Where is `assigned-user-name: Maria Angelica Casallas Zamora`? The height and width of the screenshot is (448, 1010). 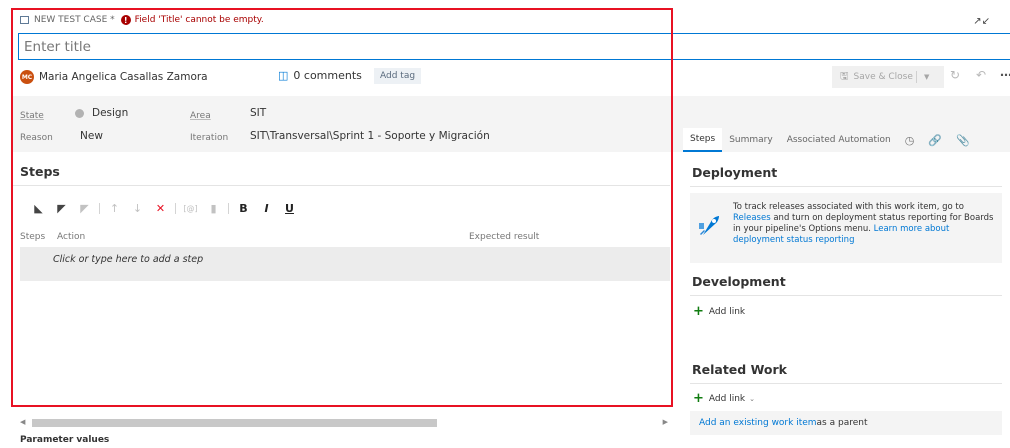 assigned-user-name: Maria Angelica Casallas Zamora is located at coordinates (123, 77).